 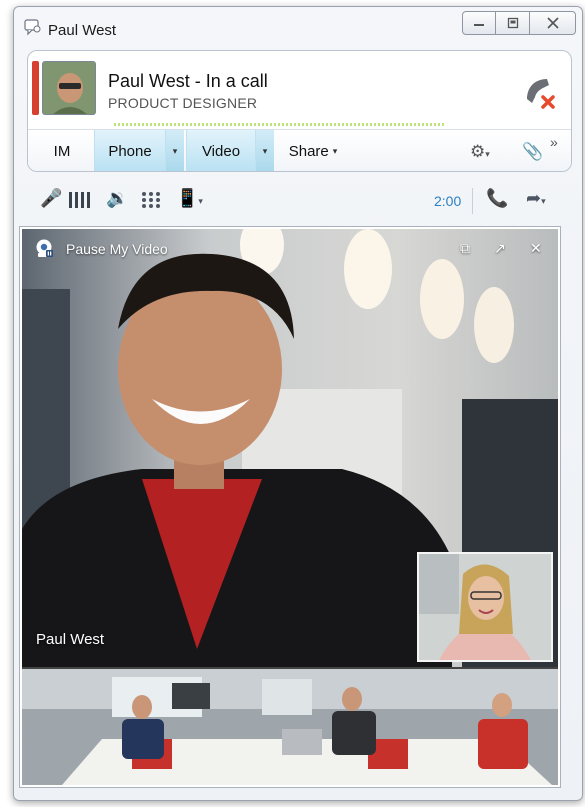 I want to click on restore-button, so click(x=513, y=23).